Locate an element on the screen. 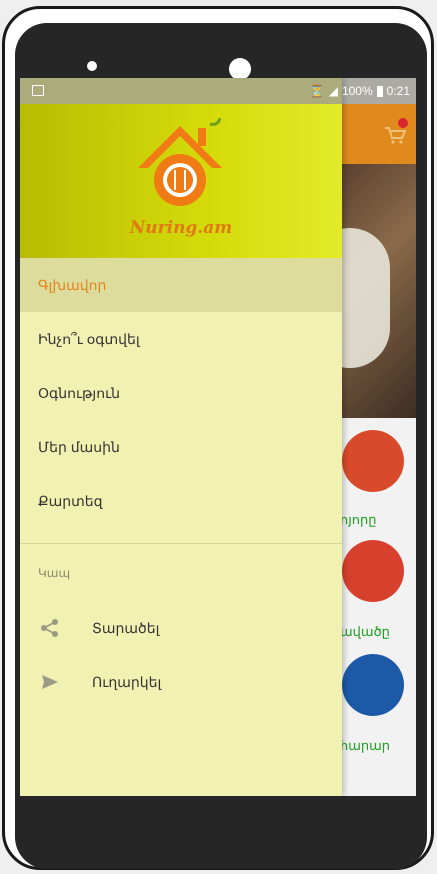  logo-text: Nuring.am is located at coordinates (181, 228).